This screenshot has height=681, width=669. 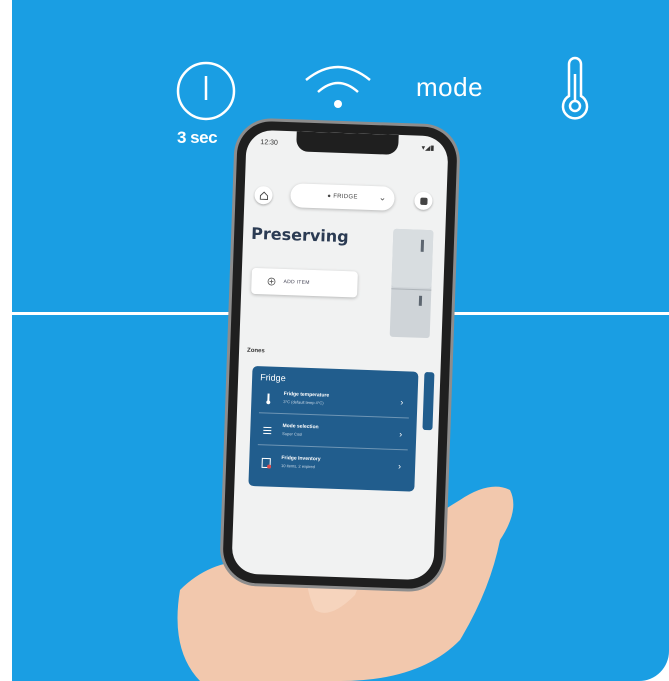 What do you see at coordinates (338, 86) in the screenshot?
I see `wifi-icon` at bounding box center [338, 86].